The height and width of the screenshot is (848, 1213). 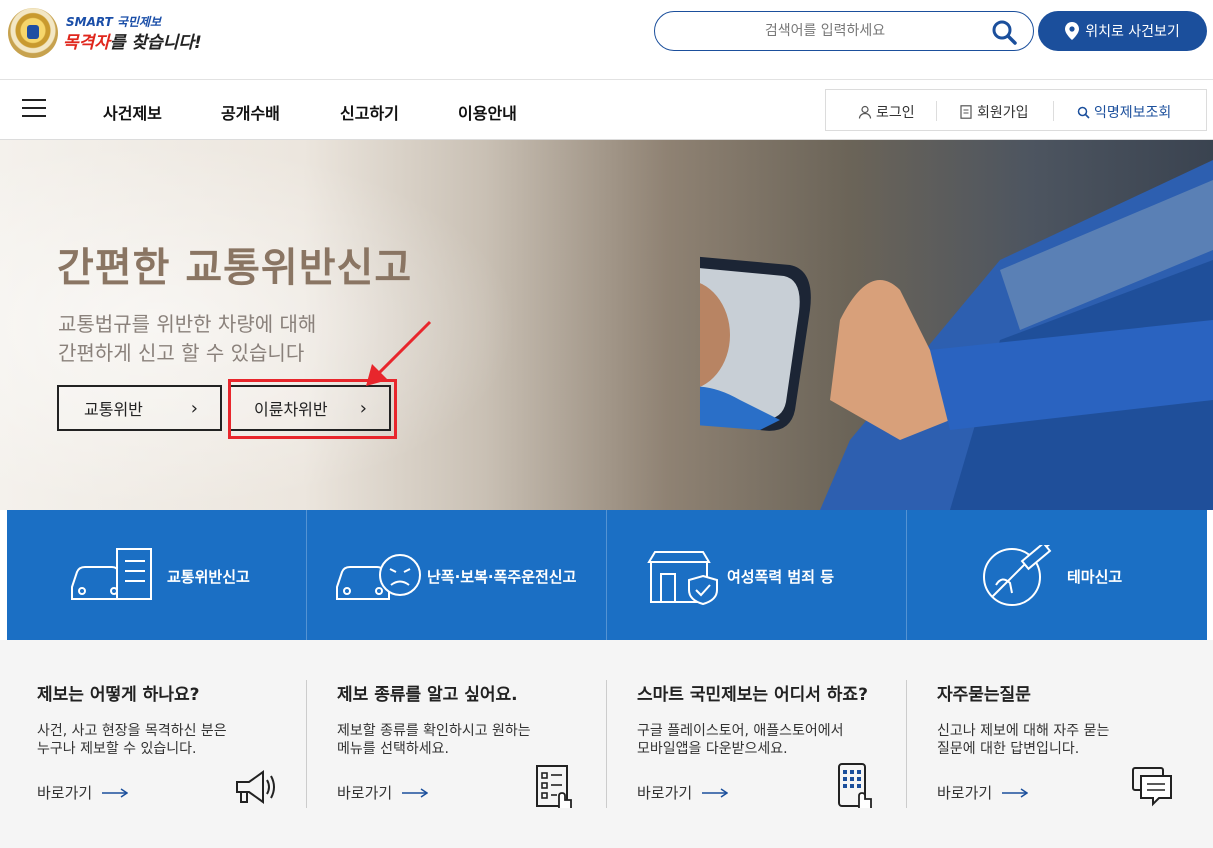 I want to click on chat-bubble-icon, so click(x=1152, y=787).